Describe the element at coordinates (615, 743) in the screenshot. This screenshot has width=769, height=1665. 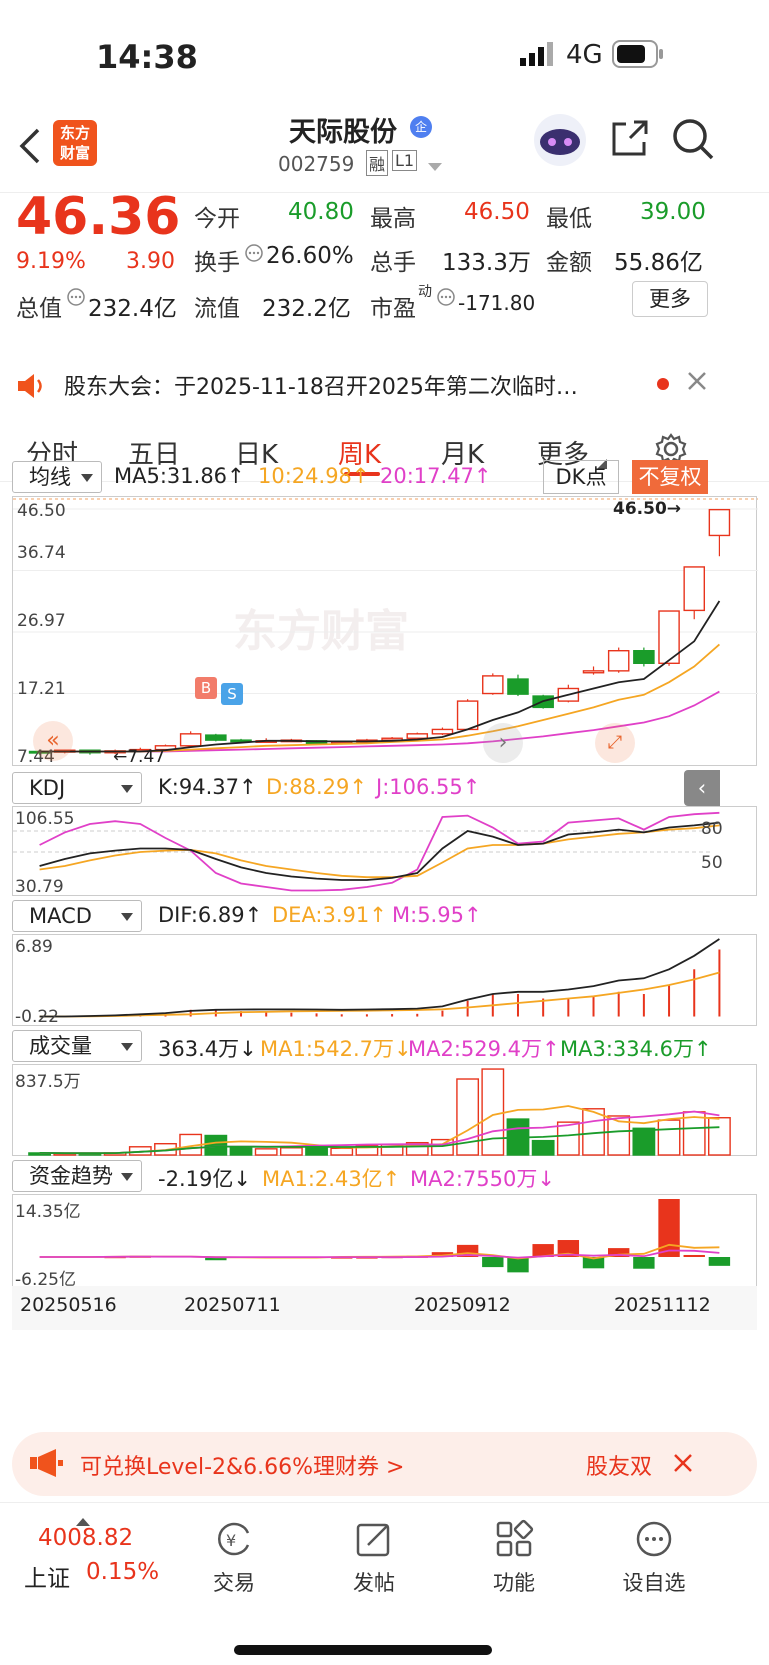
I see `fullscreen-icon: ⤢` at that location.